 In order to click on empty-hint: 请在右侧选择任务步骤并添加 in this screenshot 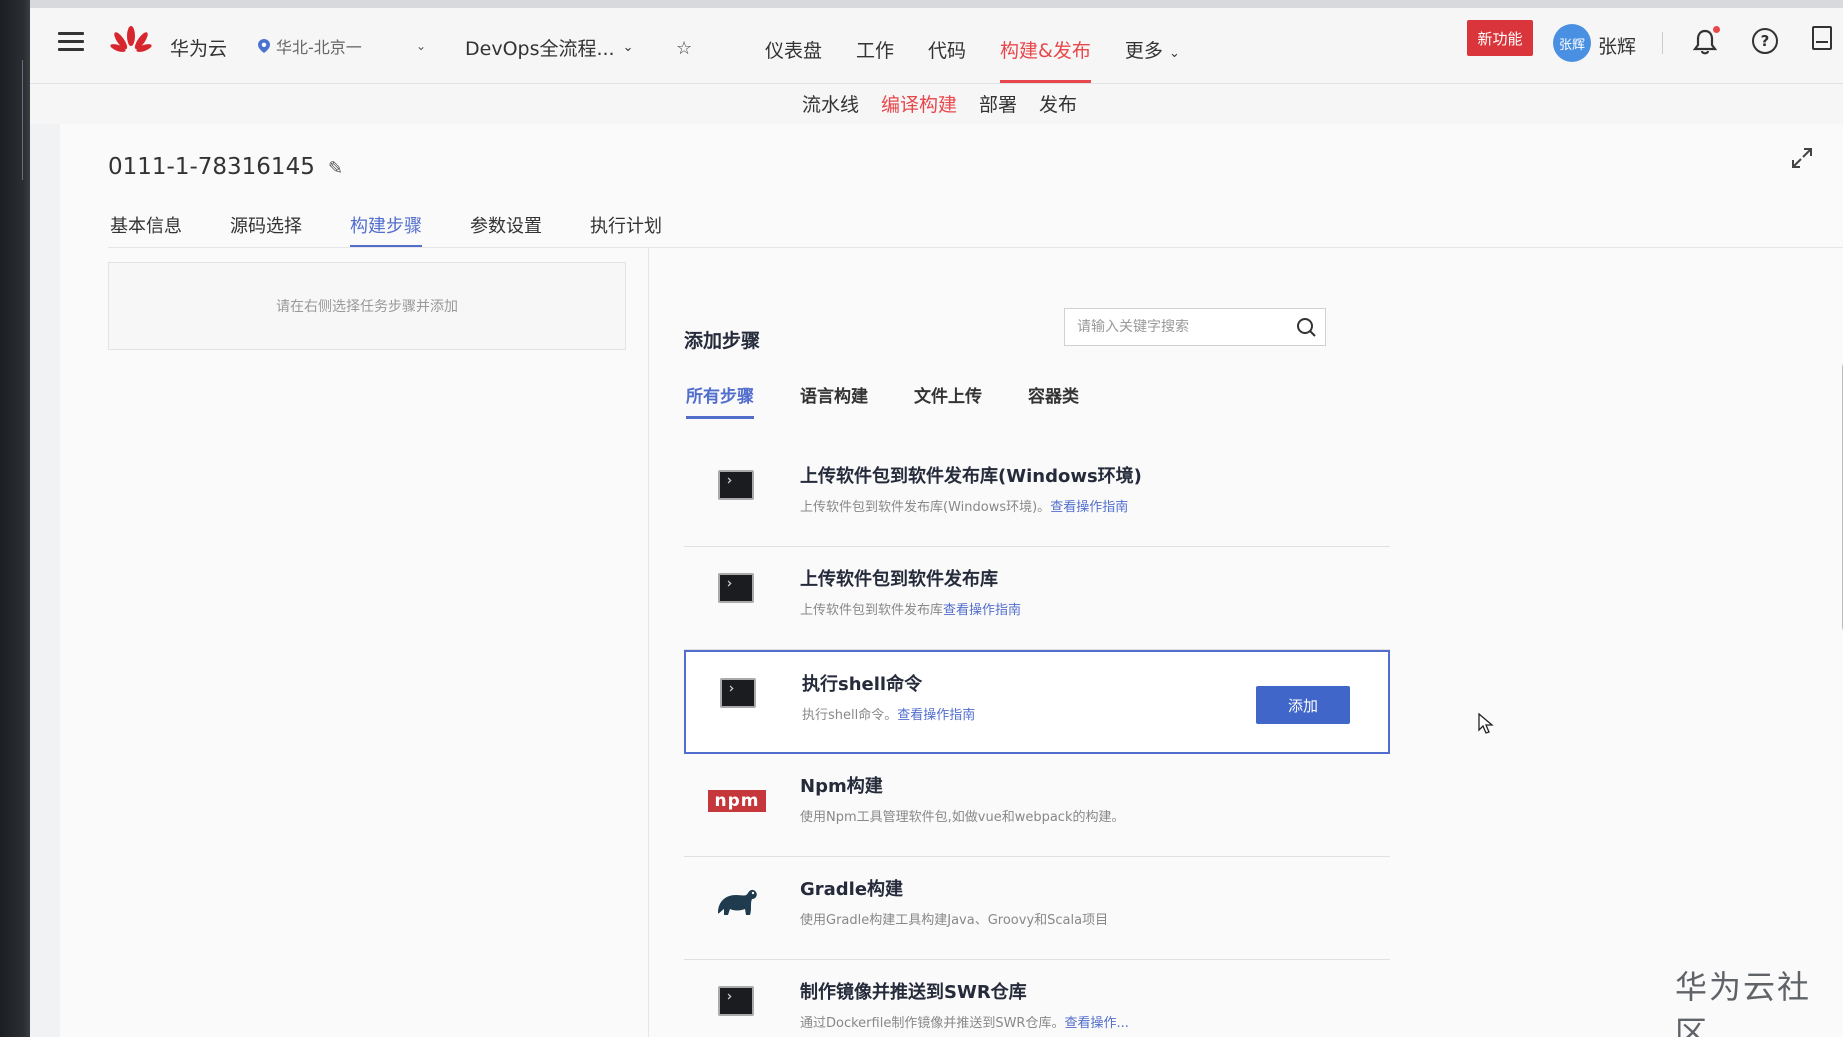, I will do `click(367, 307)`.